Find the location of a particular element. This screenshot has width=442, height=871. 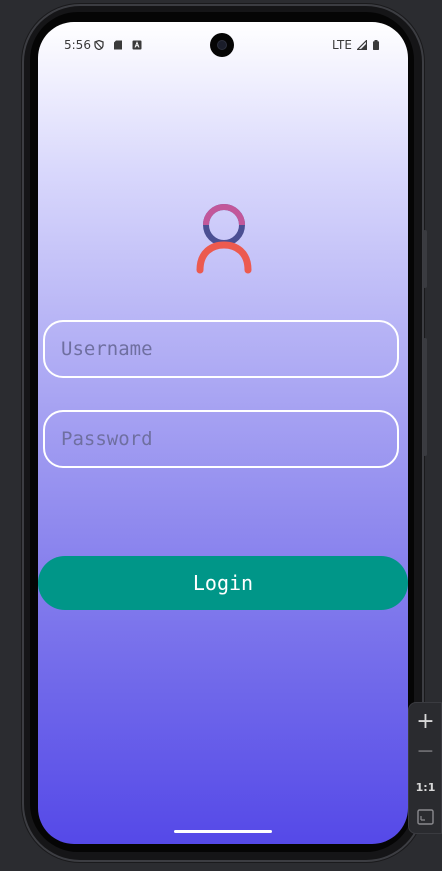

status-time: 5:56 is located at coordinates (77, 45).